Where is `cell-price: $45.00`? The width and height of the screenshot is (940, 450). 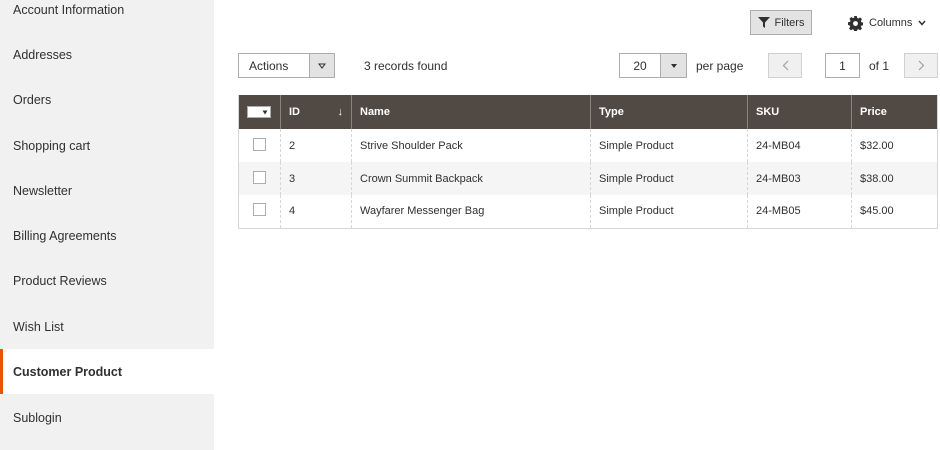 cell-price: $45.00 is located at coordinates (894, 212).